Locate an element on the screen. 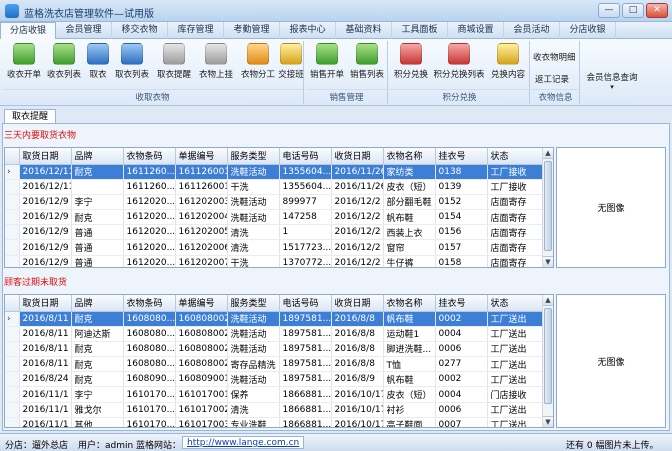  pickup-button: 取衣 is located at coordinates (98, 61).